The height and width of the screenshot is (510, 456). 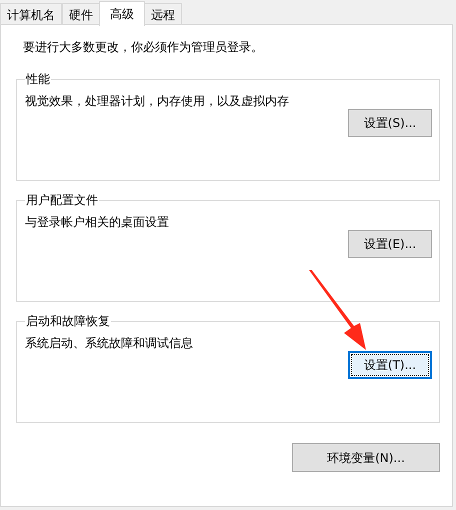 What do you see at coordinates (122, 13) in the screenshot?
I see `tab: 高级` at bounding box center [122, 13].